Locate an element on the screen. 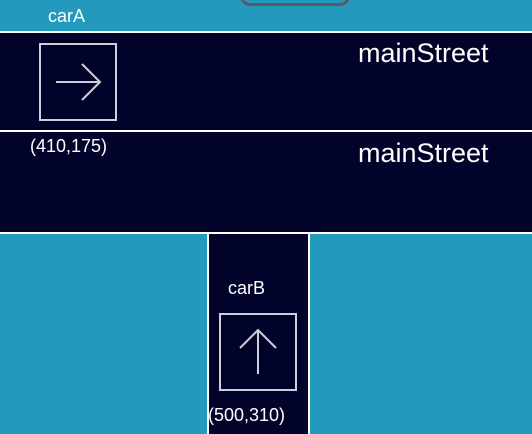 The image size is (532, 434). up-arrow-icon is located at coordinates (258, 351).